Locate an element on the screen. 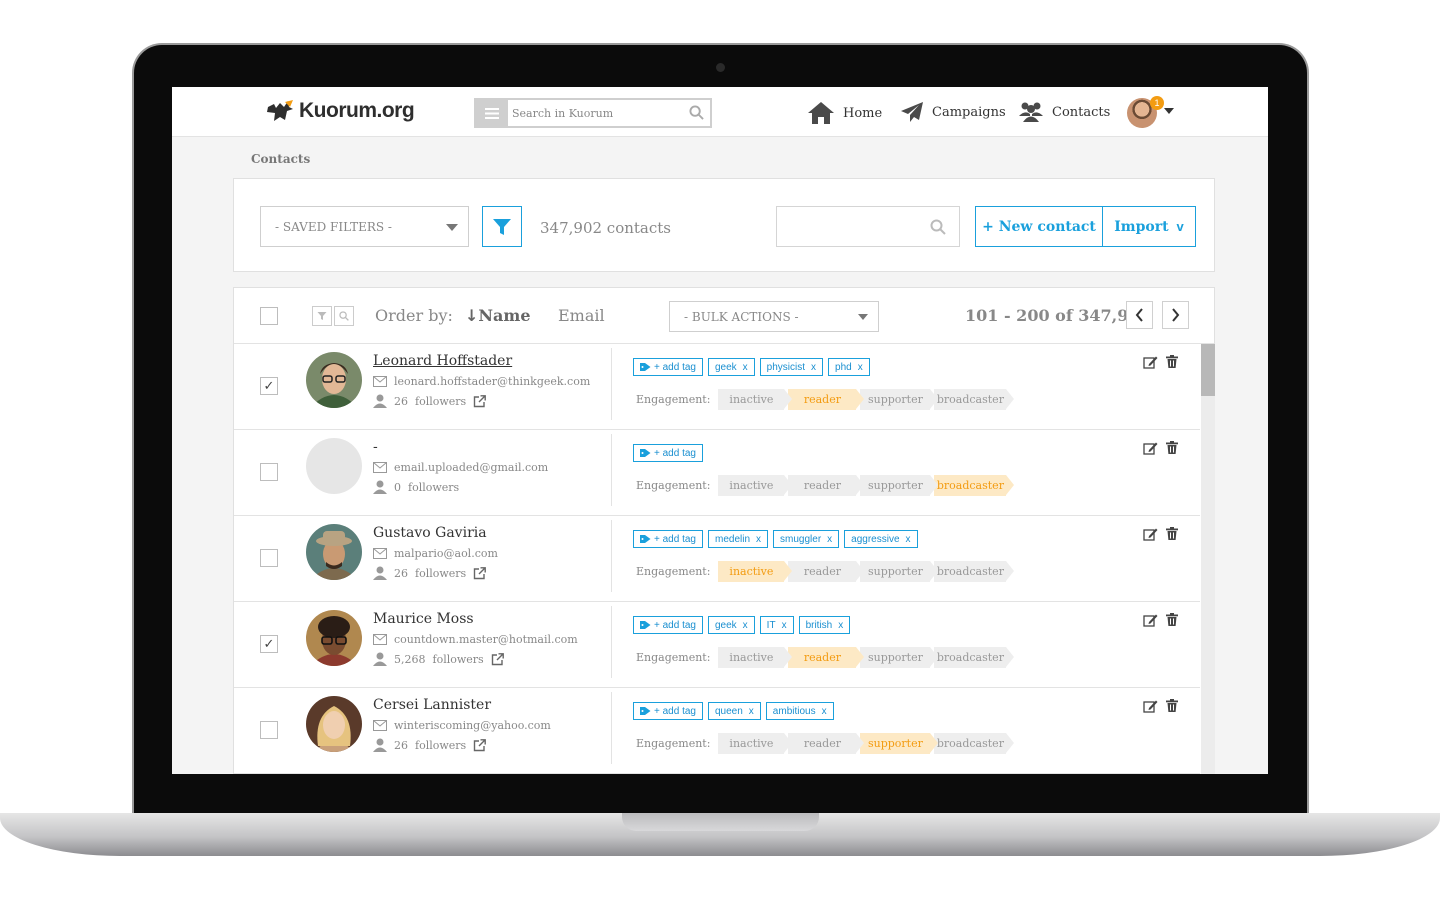  contact-name: Maurice Moss is located at coordinates (423, 619).